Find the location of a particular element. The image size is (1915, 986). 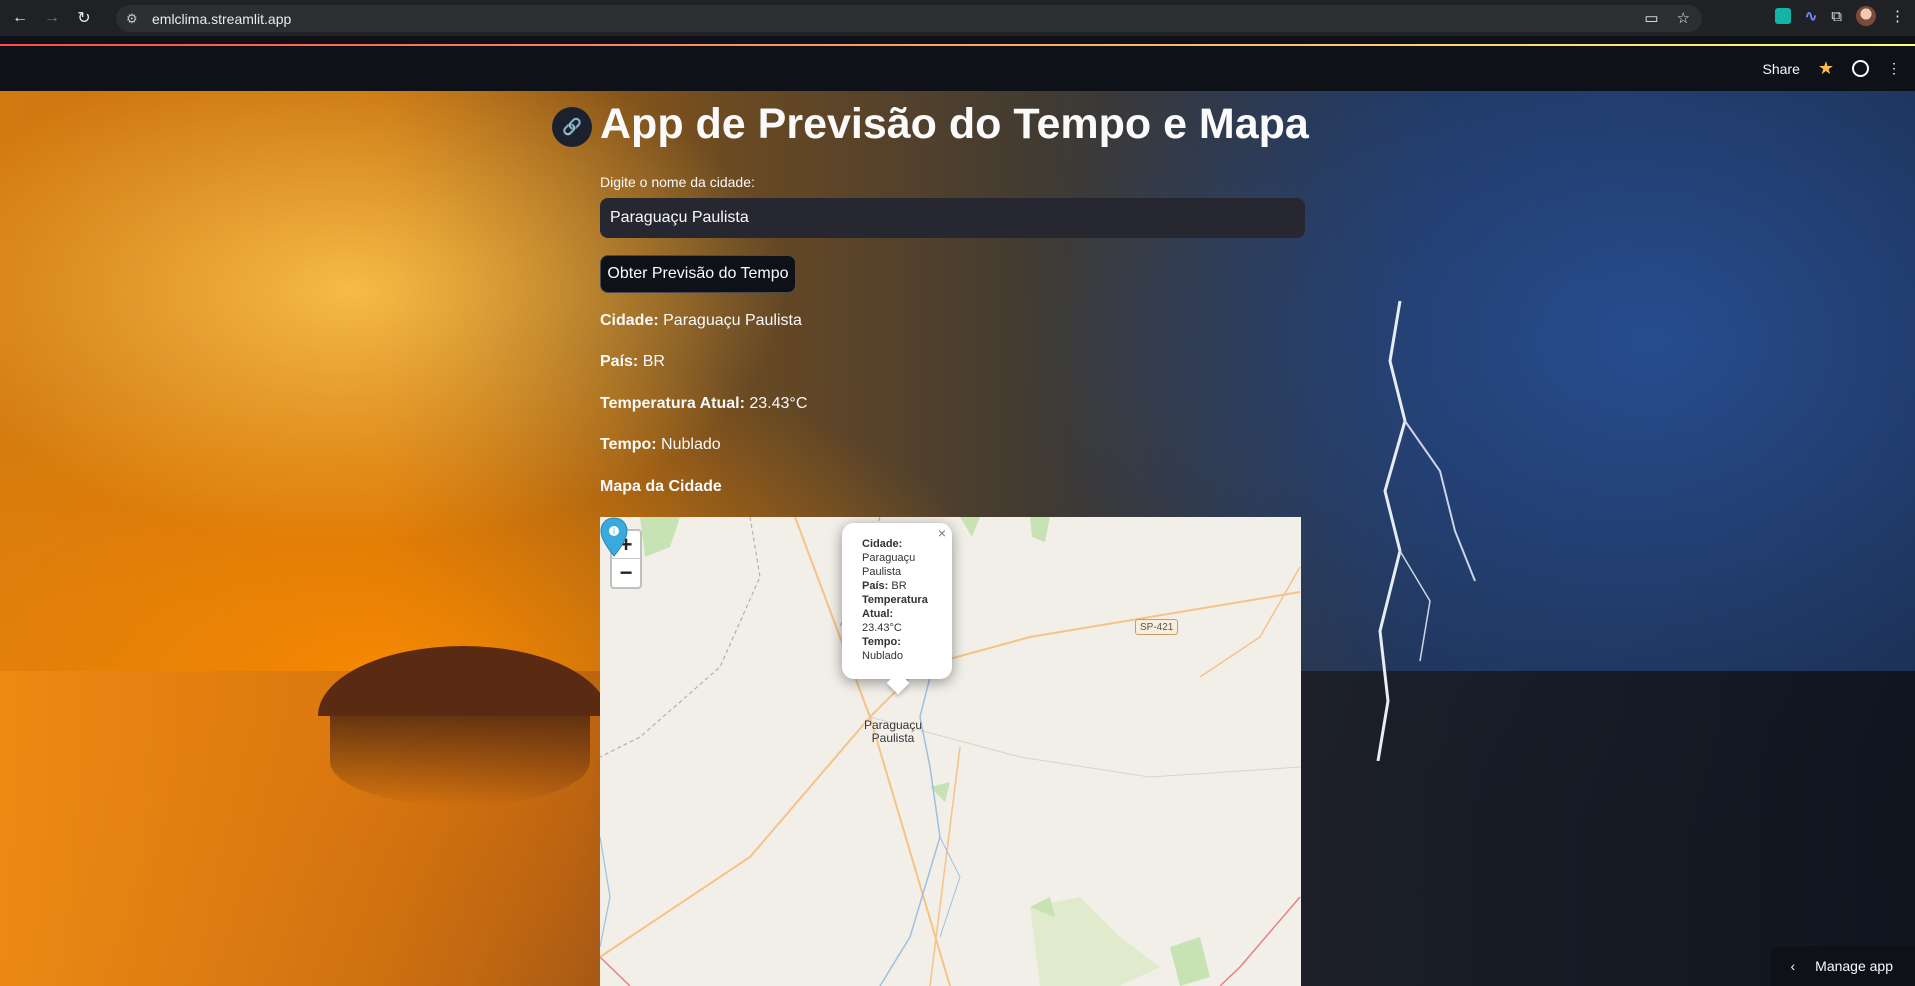

popup-country: País: BR is located at coordinates (902, 586).